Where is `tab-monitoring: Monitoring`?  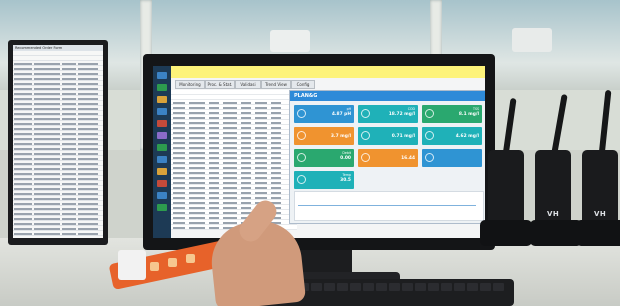 tab-monitoring: Monitoring is located at coordinates (190, 84).